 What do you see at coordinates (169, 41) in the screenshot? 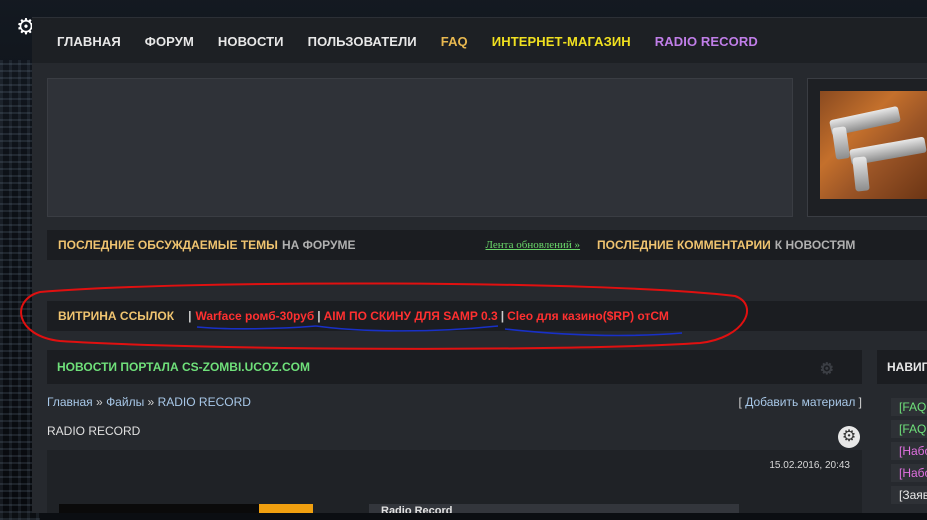
I see `nav-forum: ФОРУМ` at bounding box center [169, 41].